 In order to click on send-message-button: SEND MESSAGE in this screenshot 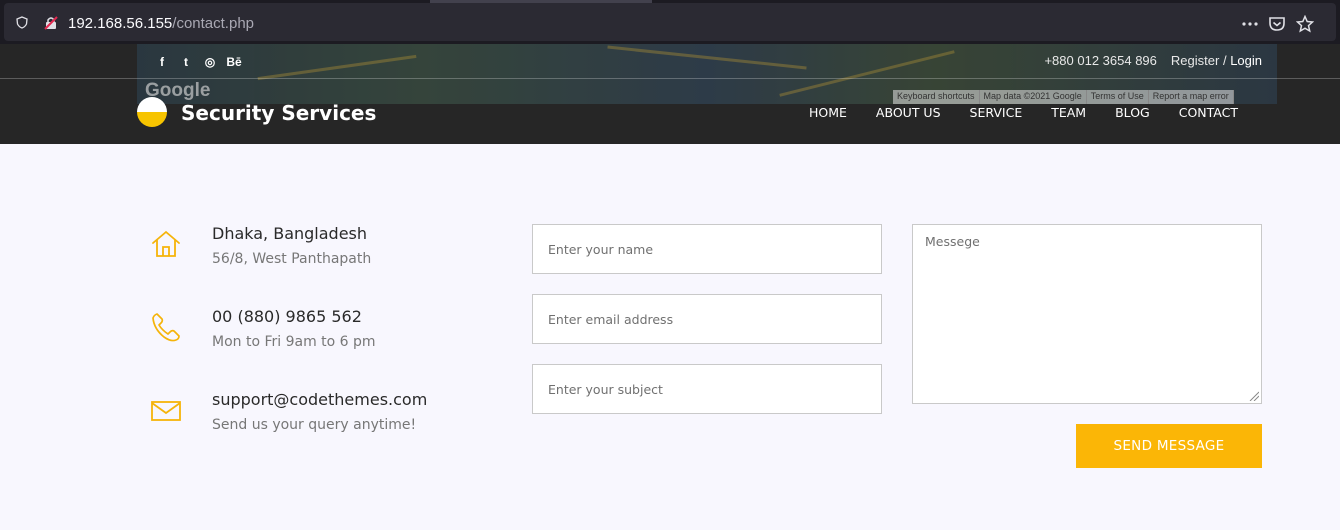, I will do `click(1169, 446)`.